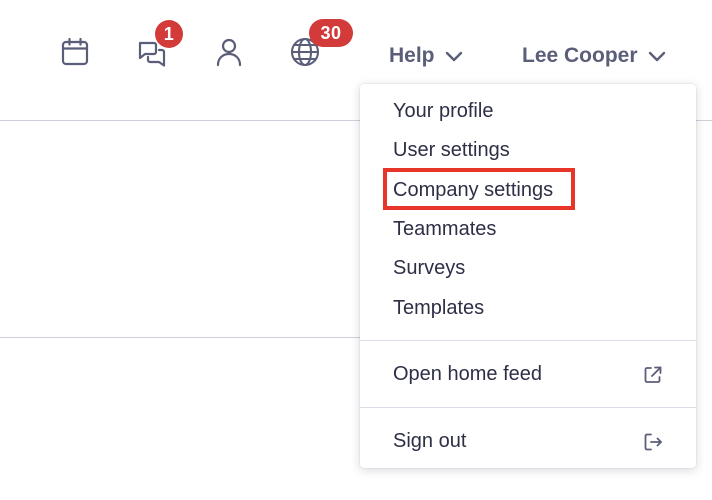 Image resolution: width=712 pixels, height=500 pixels. I want to click on user-menu-button: Lee Cooper, so click(594, 56).